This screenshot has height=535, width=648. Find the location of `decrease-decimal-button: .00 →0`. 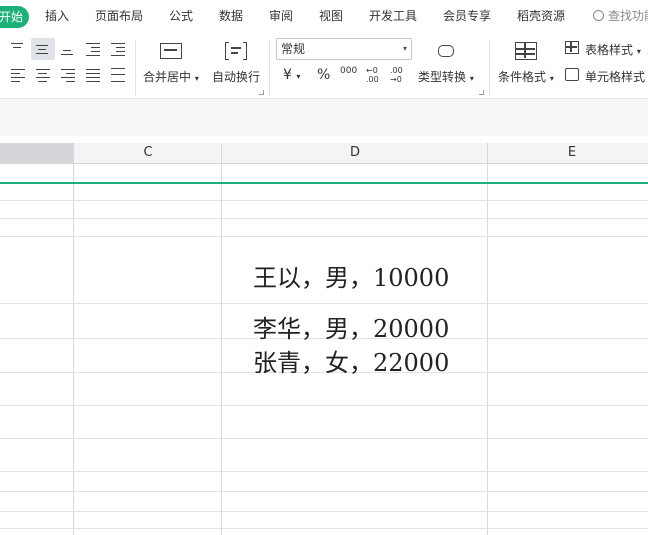

decrease-decimal-button: .00 →0 is located at coordinates (399, 75).